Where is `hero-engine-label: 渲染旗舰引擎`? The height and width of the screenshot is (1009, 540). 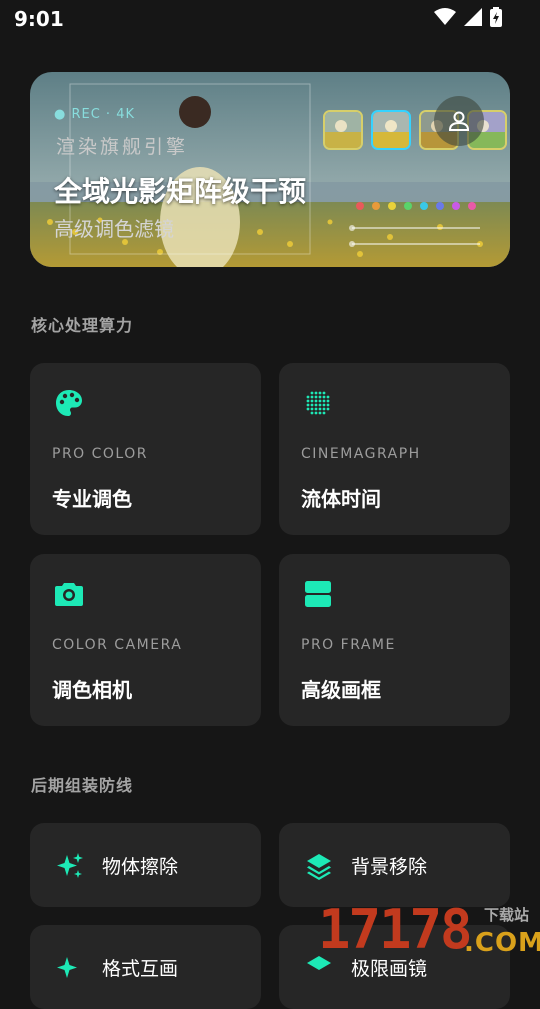 hero-engine-label: 渲染旗舰引擎 is located at coordinates (122, 147).